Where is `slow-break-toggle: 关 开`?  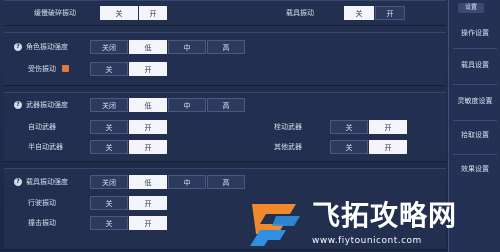
slow-break-toggle: 关 开 is located at coordinates (134, 13).